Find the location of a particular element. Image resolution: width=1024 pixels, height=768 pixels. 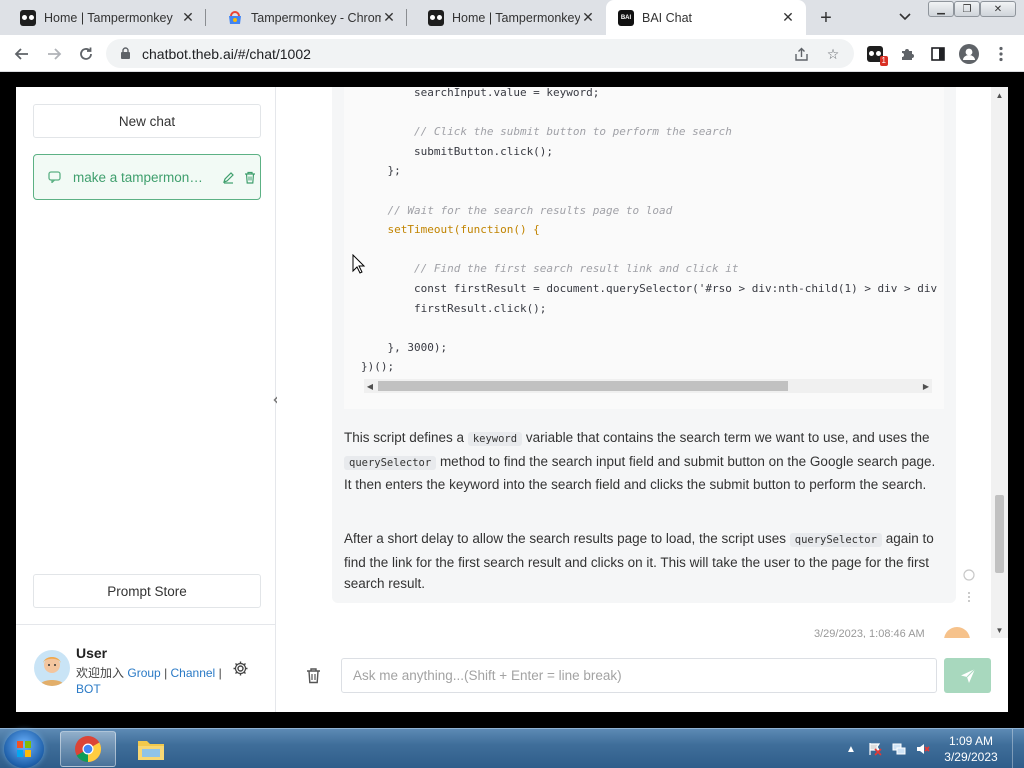

side-panel-icon is located at coordinates (938, 54).